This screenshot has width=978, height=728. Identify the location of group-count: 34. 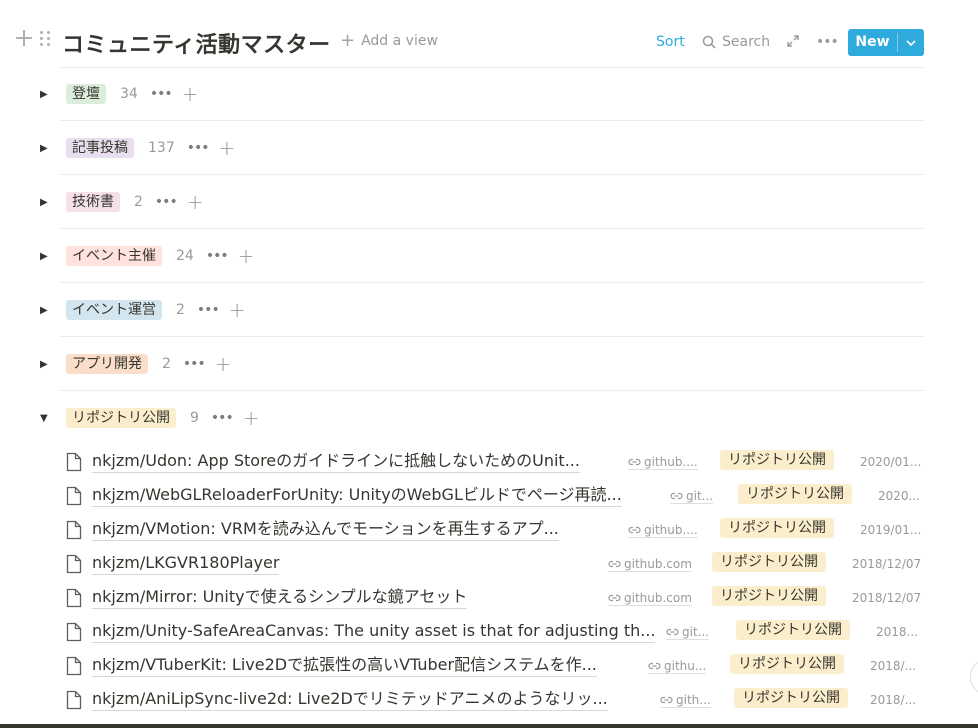
(129, 94).